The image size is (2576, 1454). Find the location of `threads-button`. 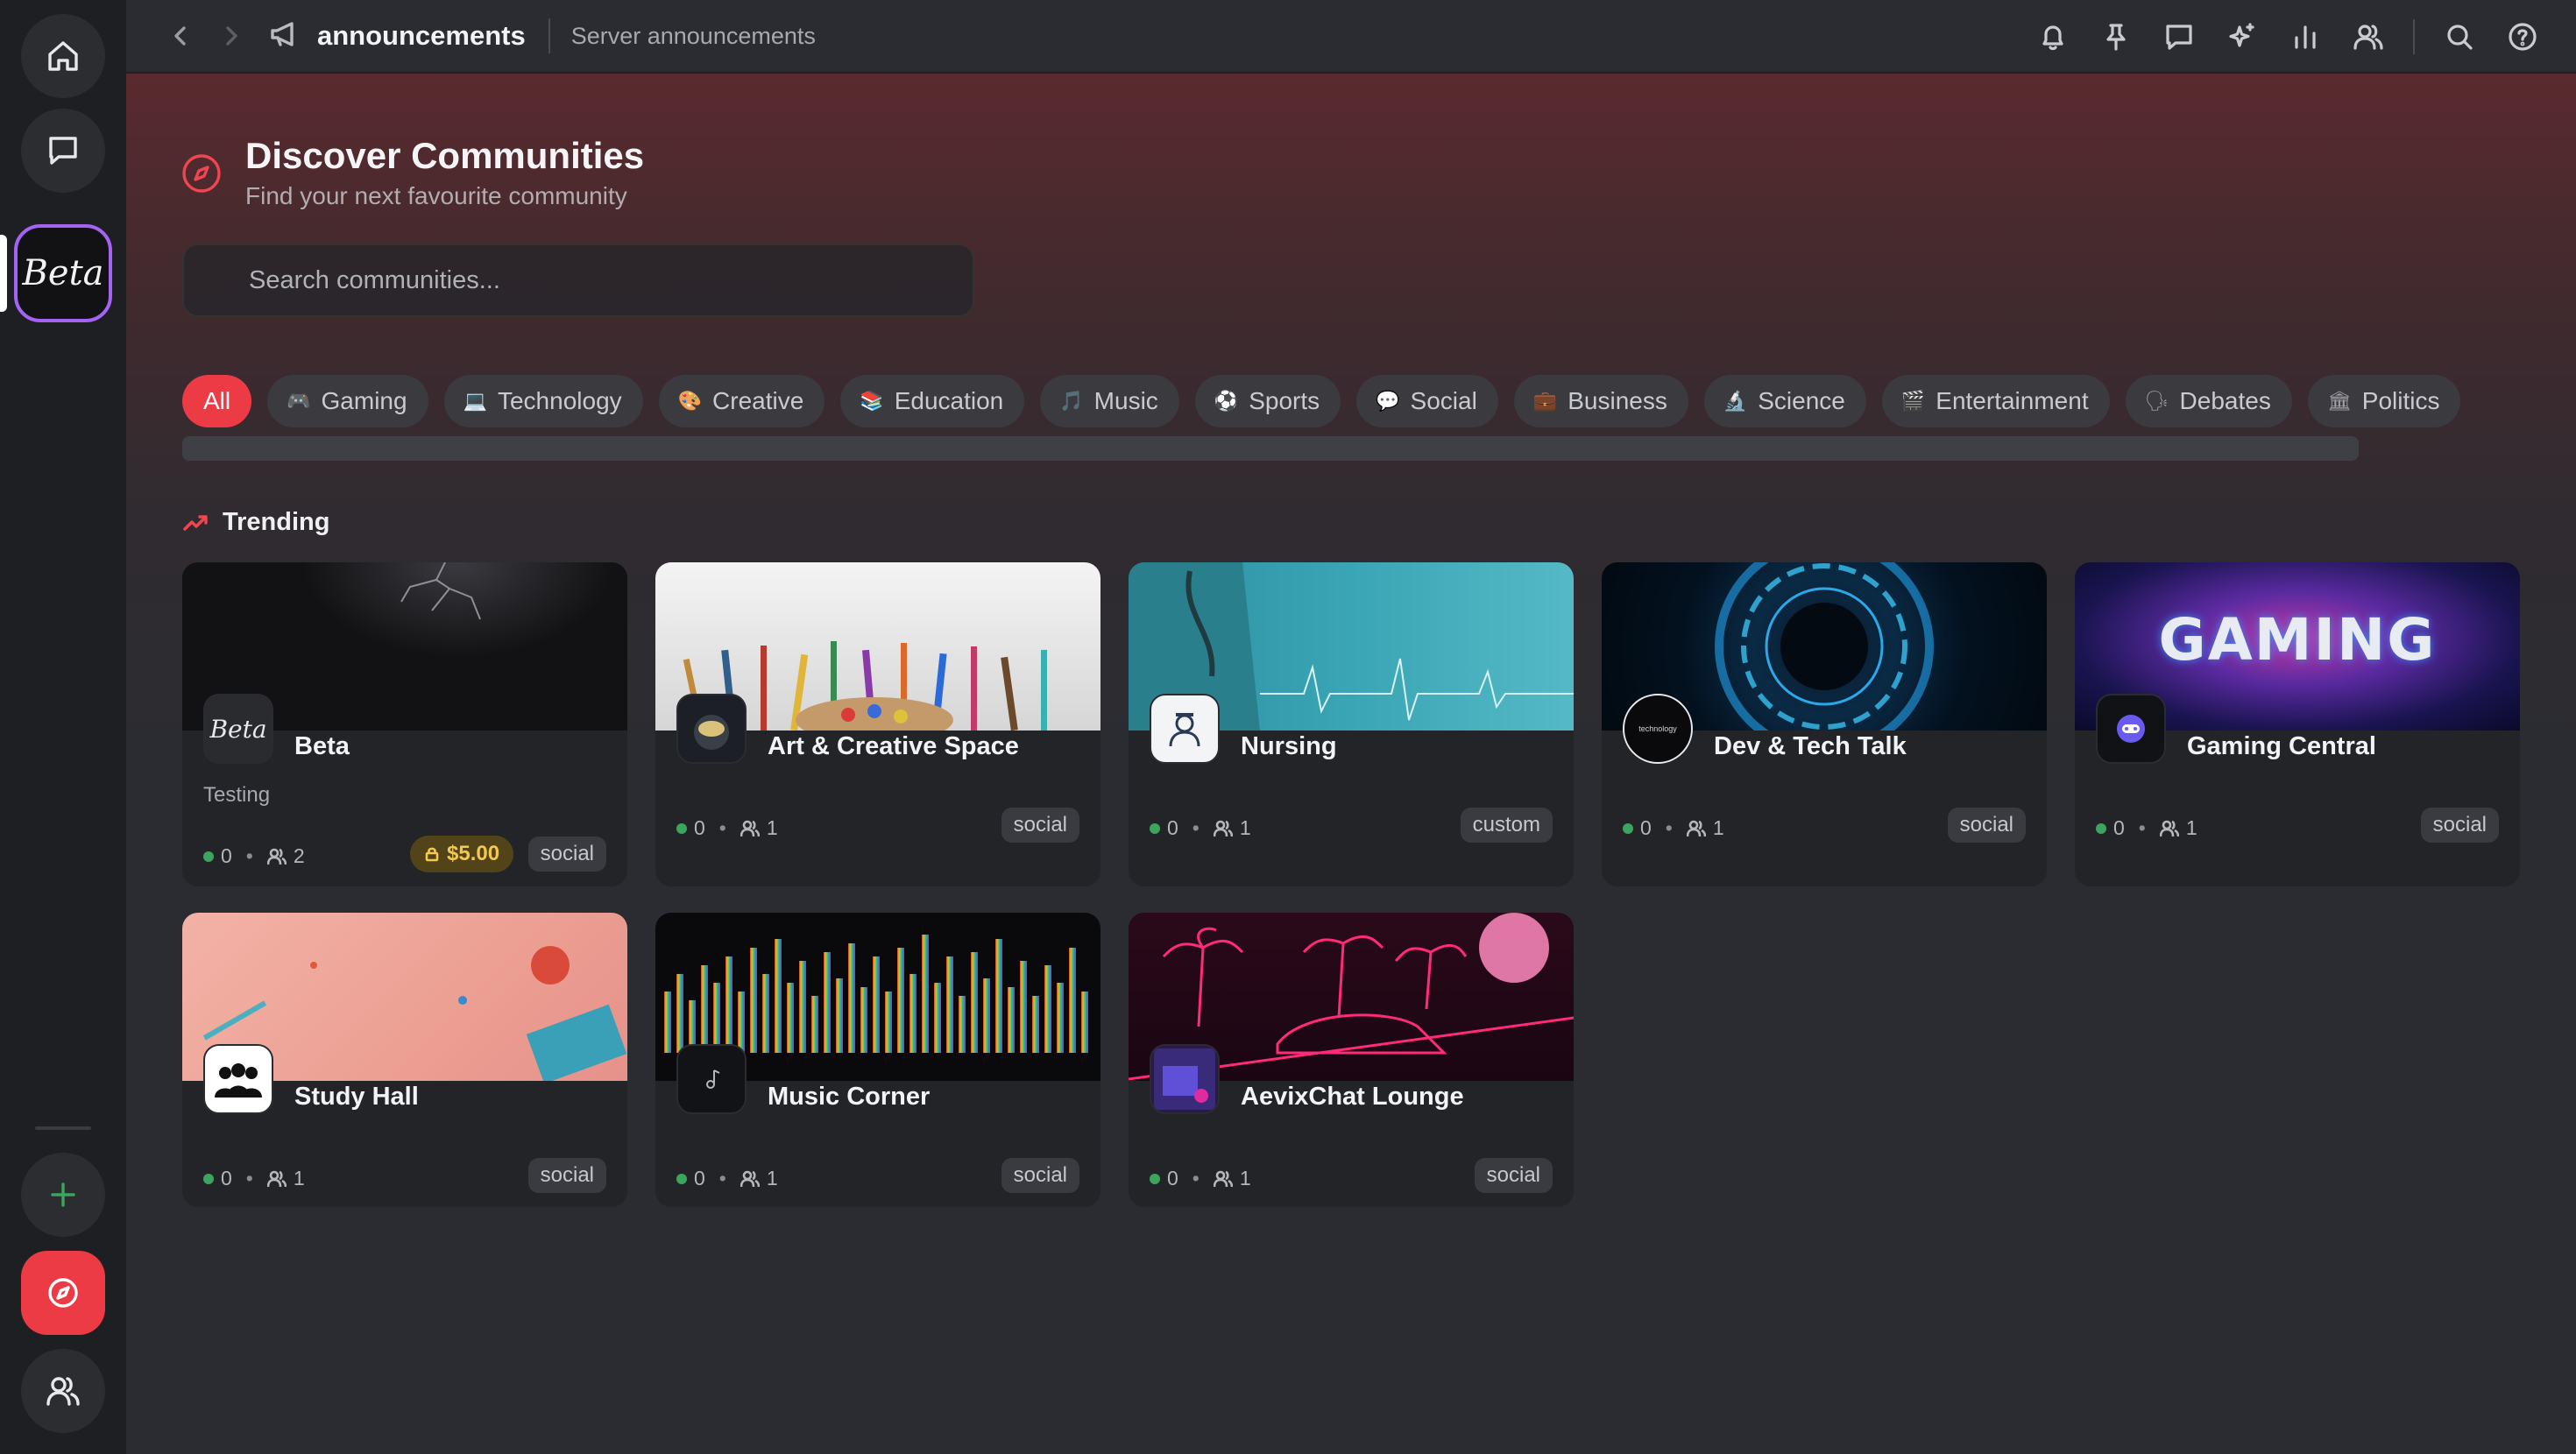

threads-button is located at coordinates (2179, 36).